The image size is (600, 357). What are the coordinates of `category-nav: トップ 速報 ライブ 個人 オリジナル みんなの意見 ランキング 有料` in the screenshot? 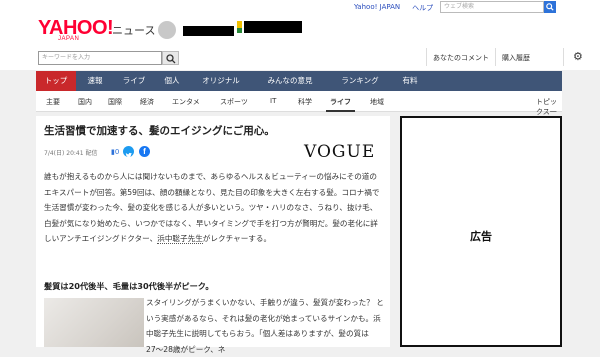 It's located at (299, 81).